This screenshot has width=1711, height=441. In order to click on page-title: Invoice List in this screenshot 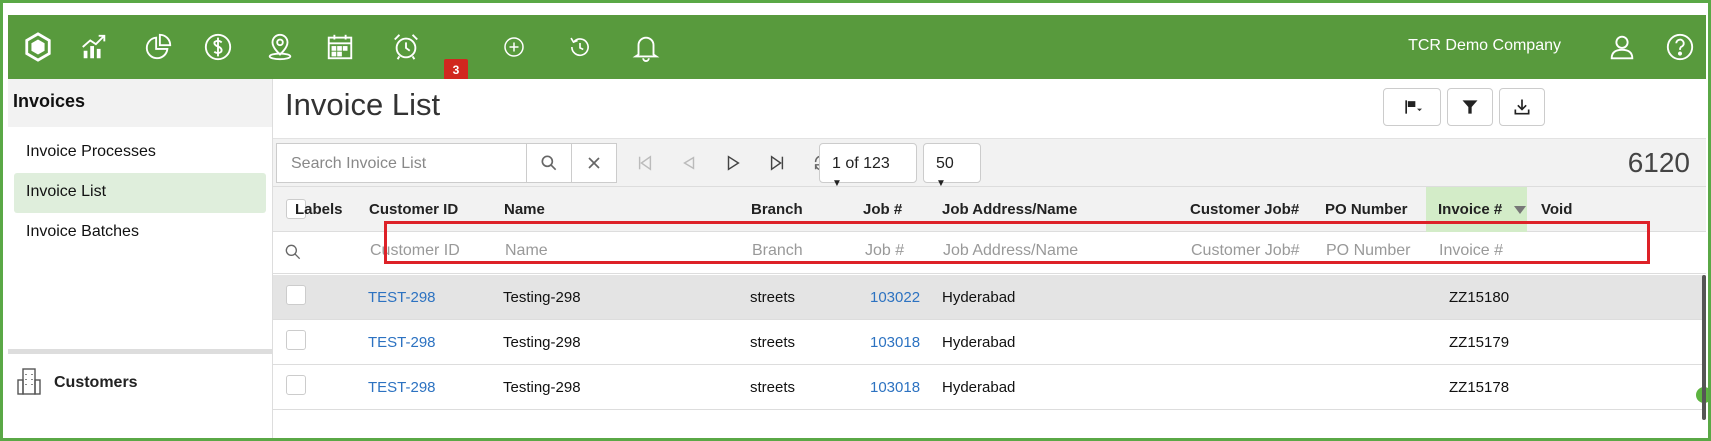, I will do `click(363, 104)`.